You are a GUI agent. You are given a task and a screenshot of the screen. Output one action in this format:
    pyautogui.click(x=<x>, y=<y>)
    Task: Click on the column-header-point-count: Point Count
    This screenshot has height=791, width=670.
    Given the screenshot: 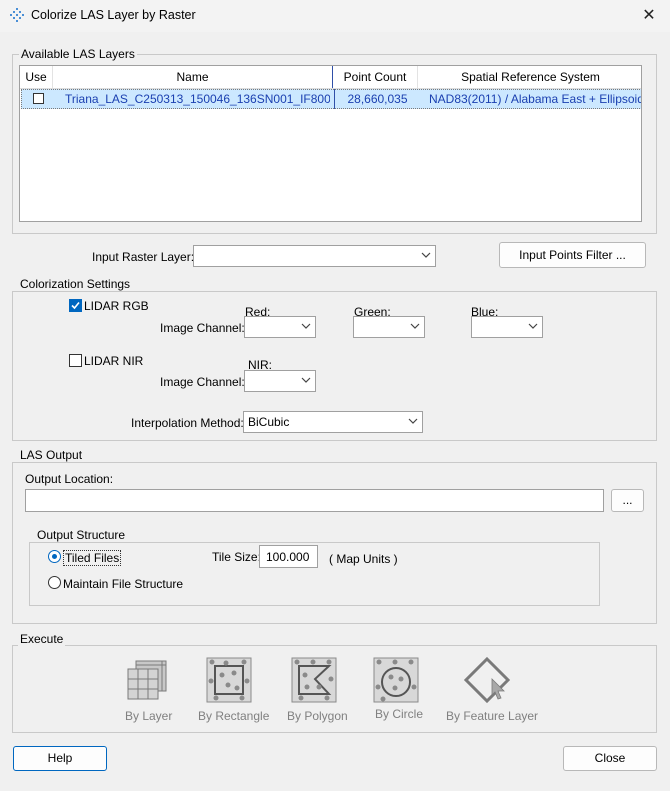 What is the action you would take?
    pyautogui.click(x=375, y=77)
    